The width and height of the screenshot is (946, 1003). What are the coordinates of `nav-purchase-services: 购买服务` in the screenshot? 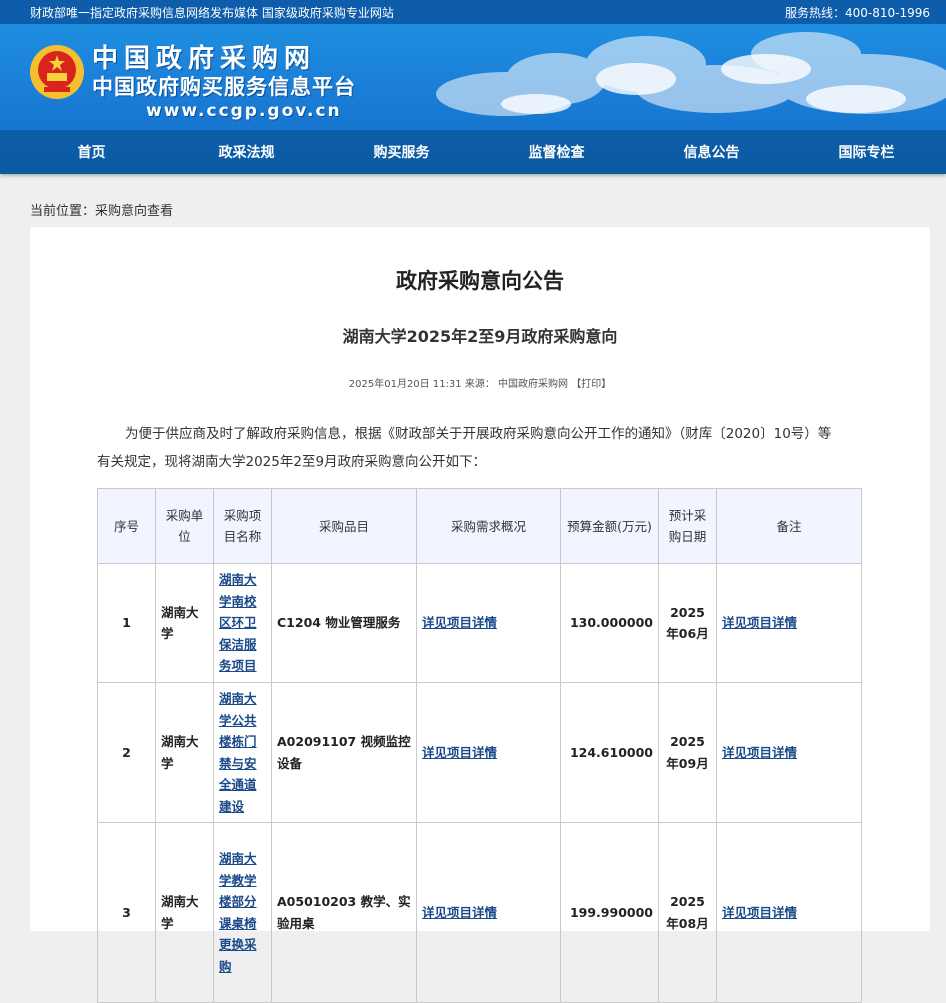 It's located at (401, 152).